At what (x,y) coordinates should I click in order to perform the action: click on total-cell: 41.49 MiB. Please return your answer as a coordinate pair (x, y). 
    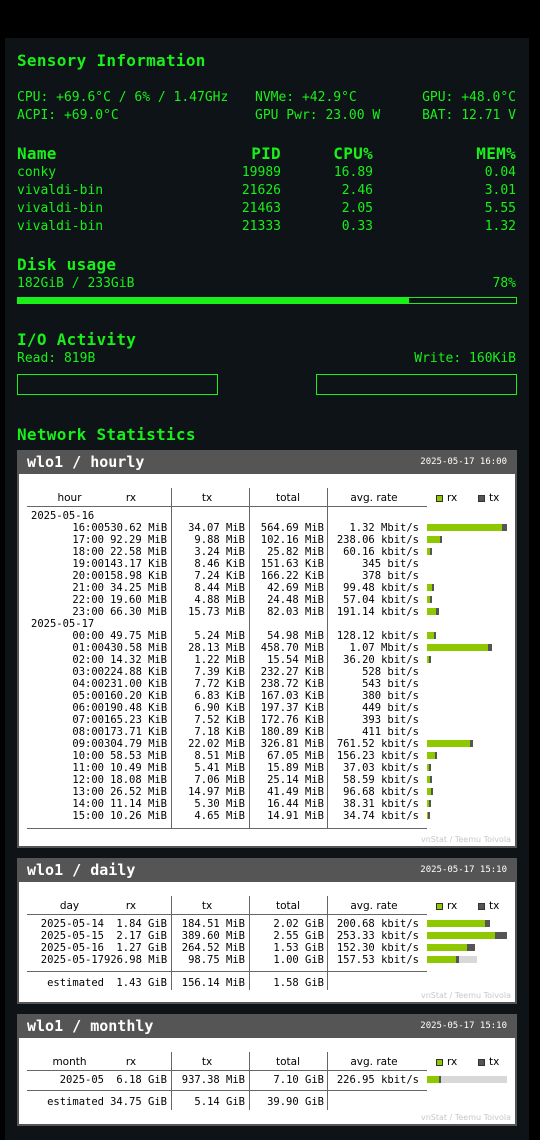
    Looking at the image, I should click on (295, 792).